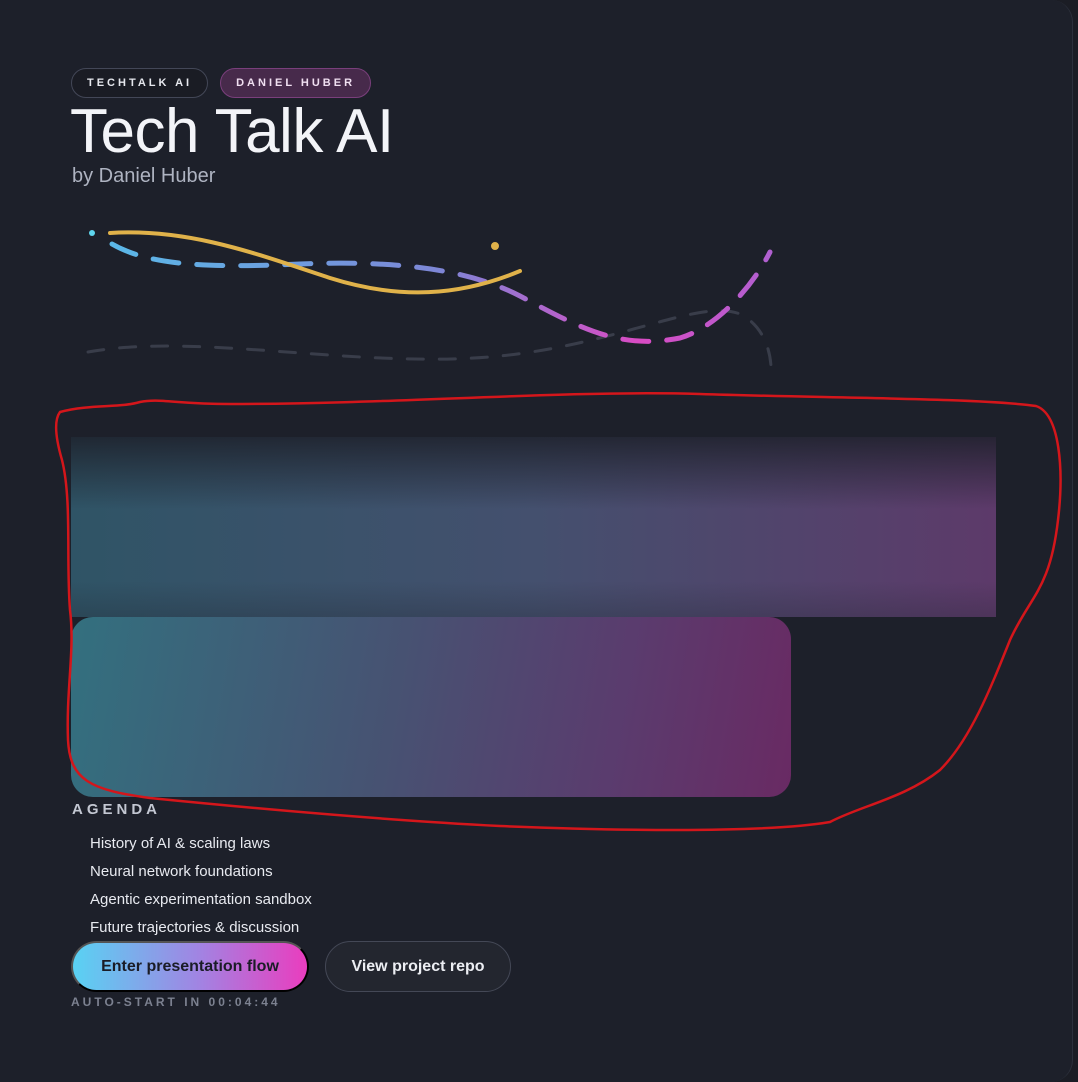  I want to click on agenda-item: Agentic experimentation sandbox, so click(201, 899).